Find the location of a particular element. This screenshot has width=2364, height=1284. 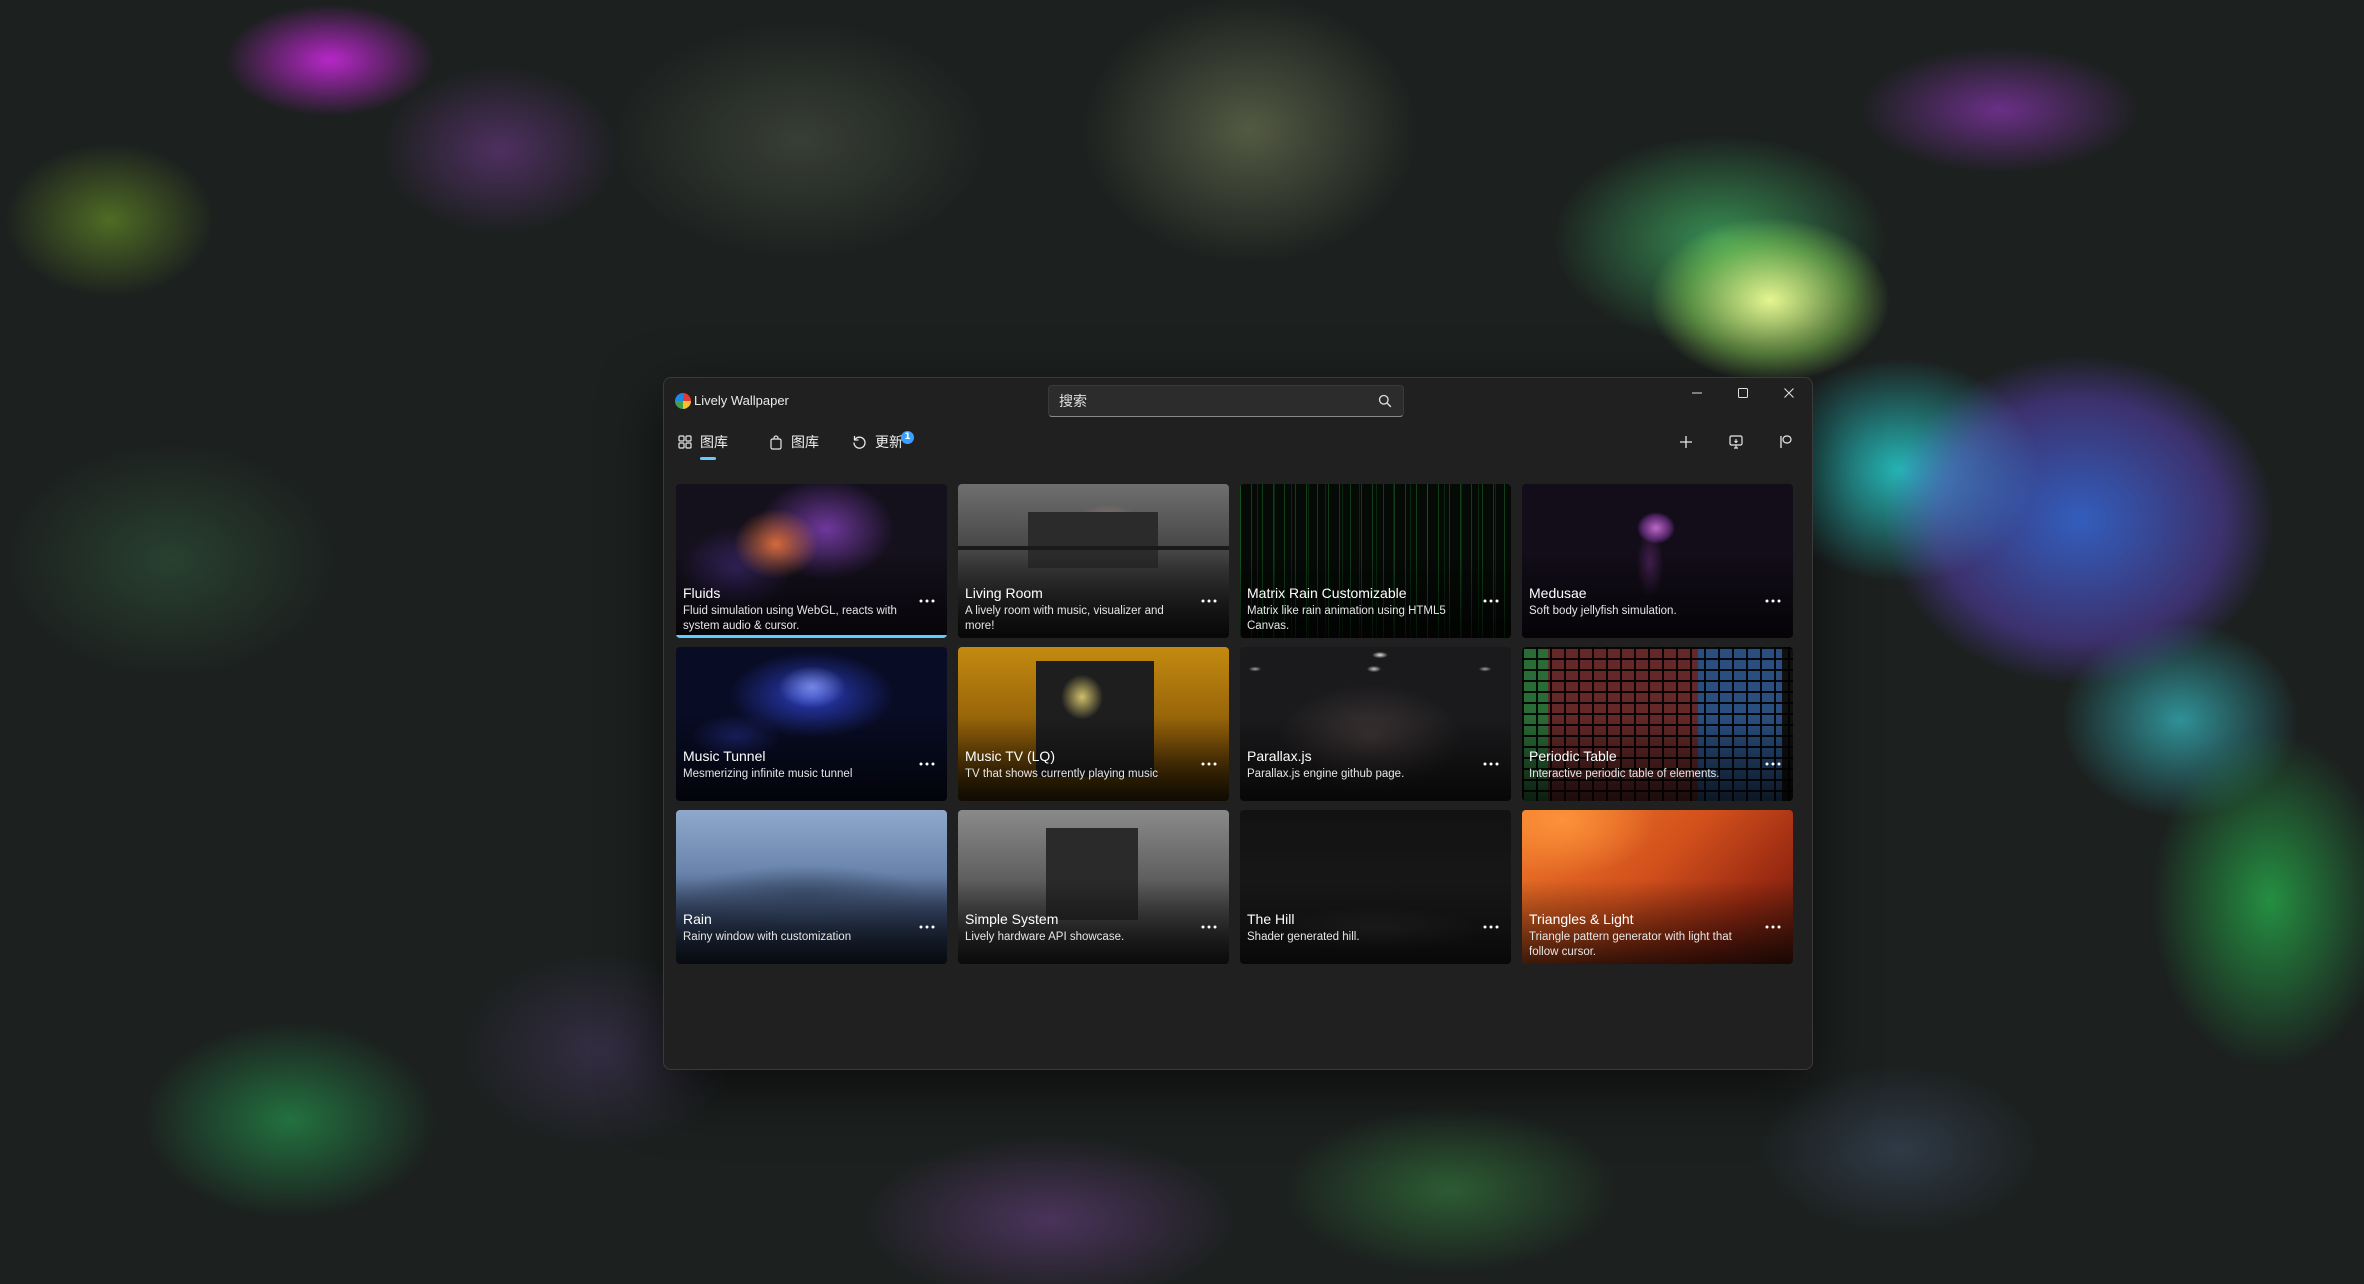

wallpaper-title: Periodic Table is located at coordinates (1573, 756).